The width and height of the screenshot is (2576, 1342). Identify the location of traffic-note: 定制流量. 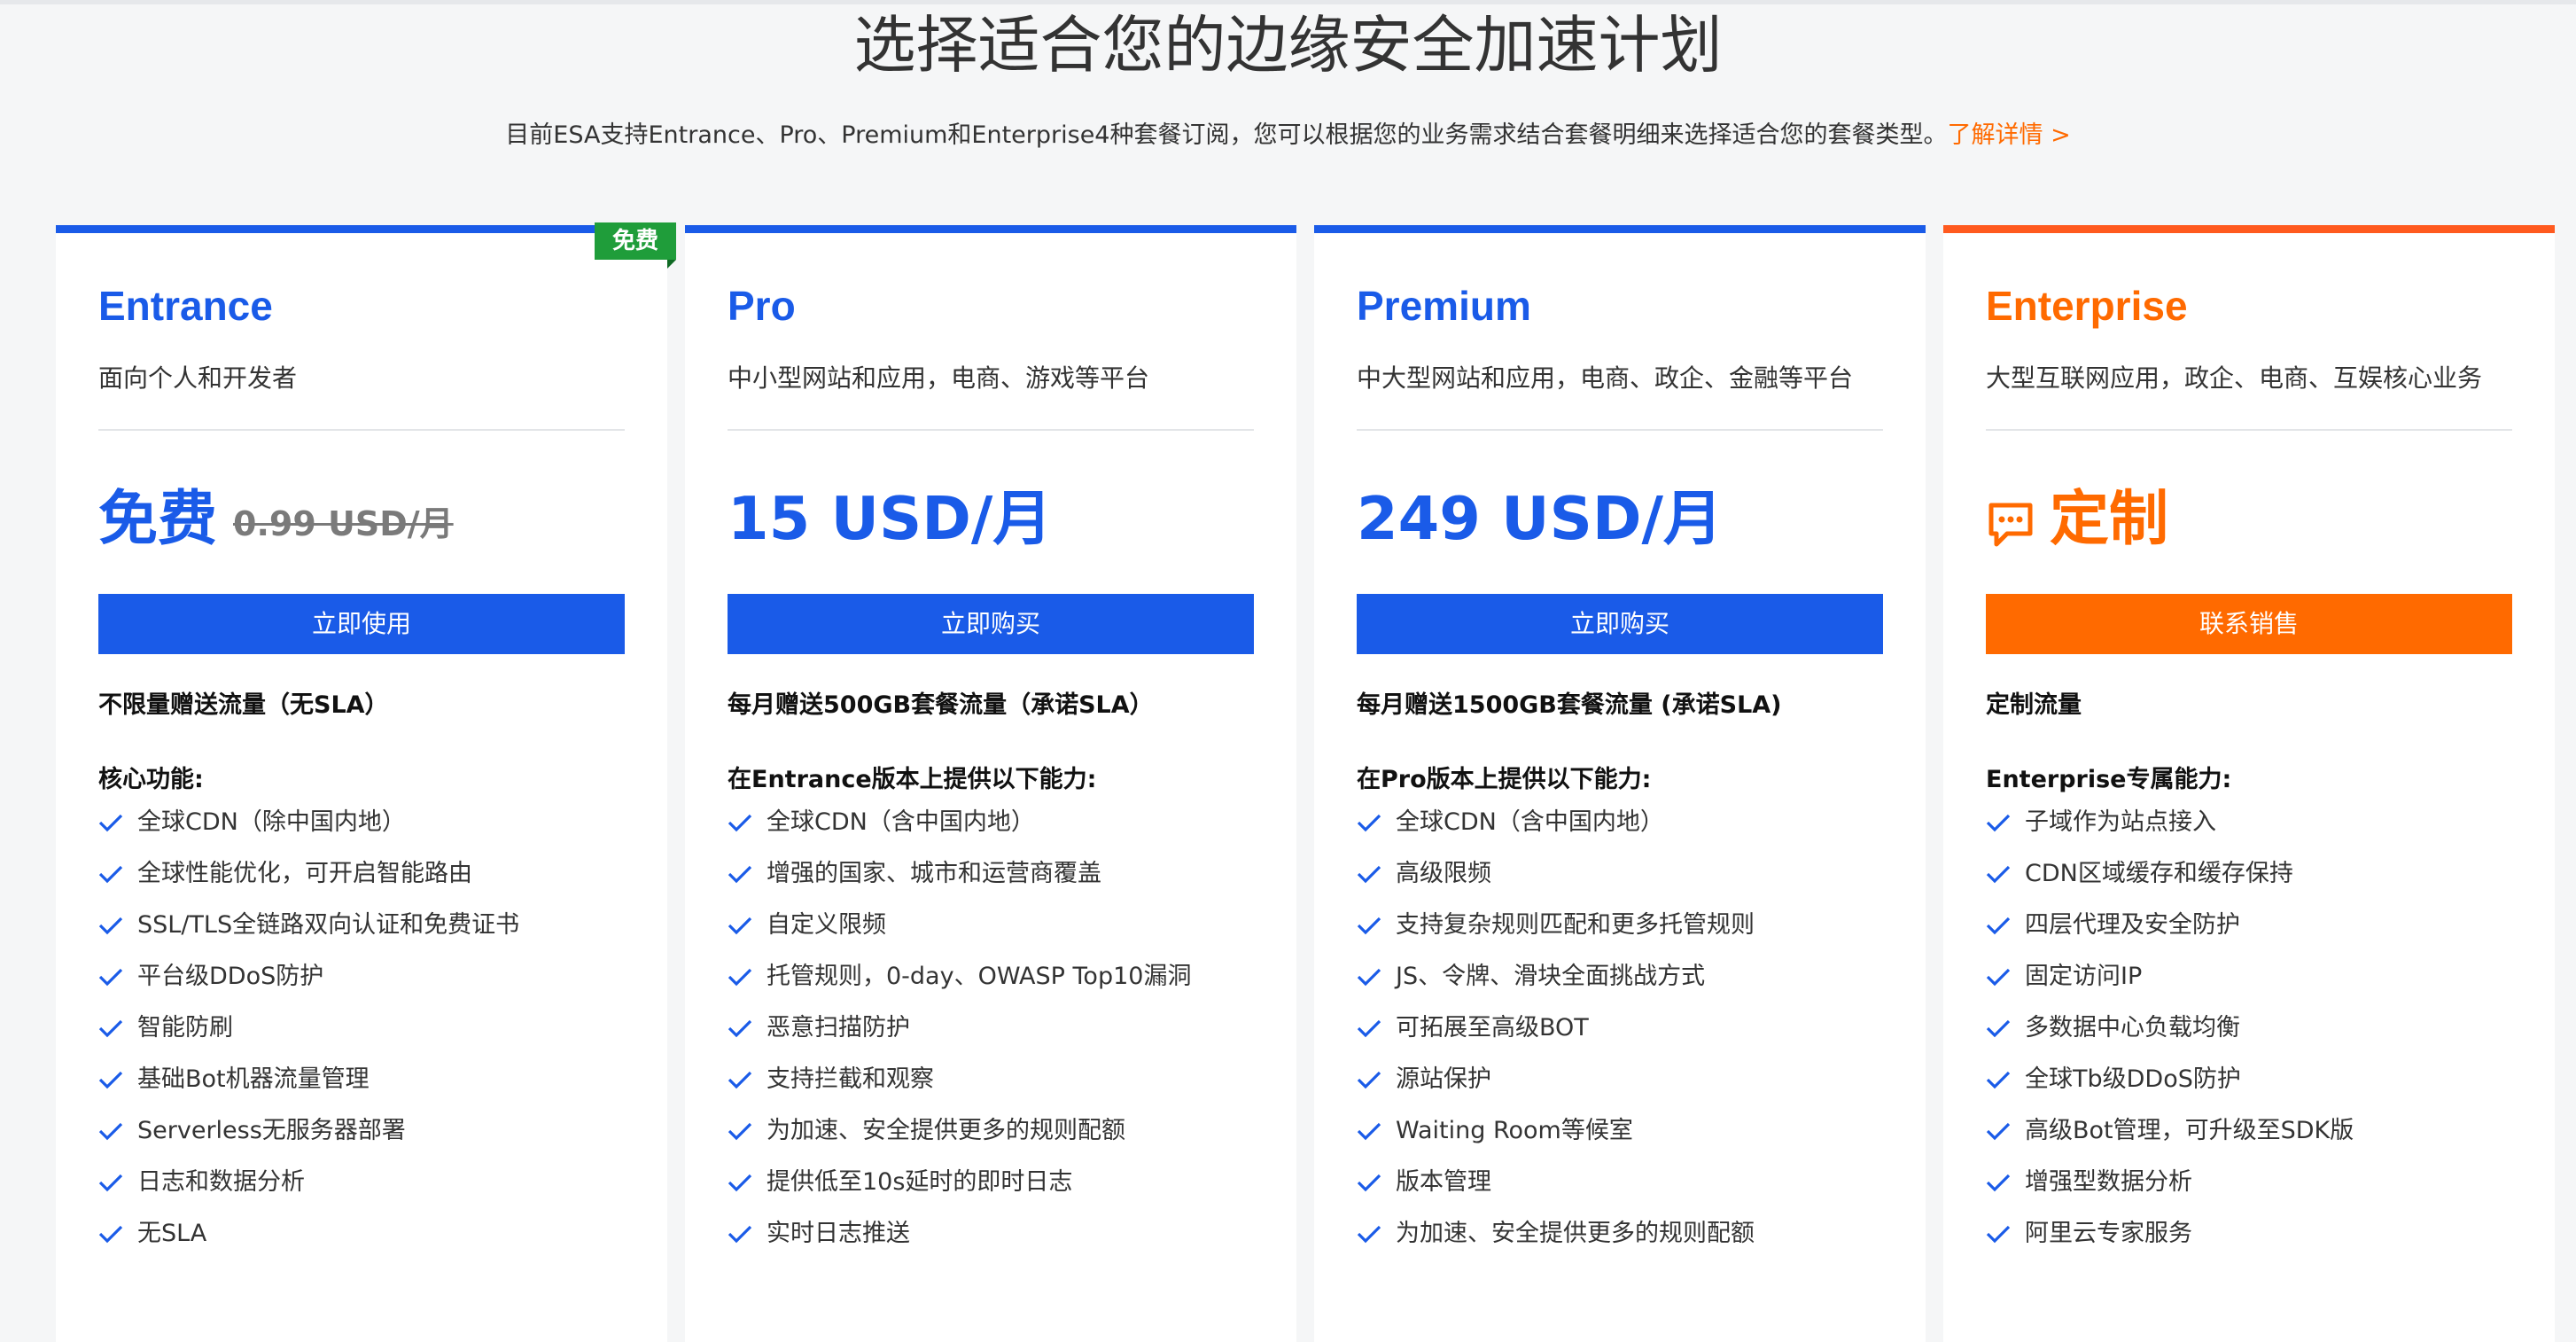
(2034, 705).